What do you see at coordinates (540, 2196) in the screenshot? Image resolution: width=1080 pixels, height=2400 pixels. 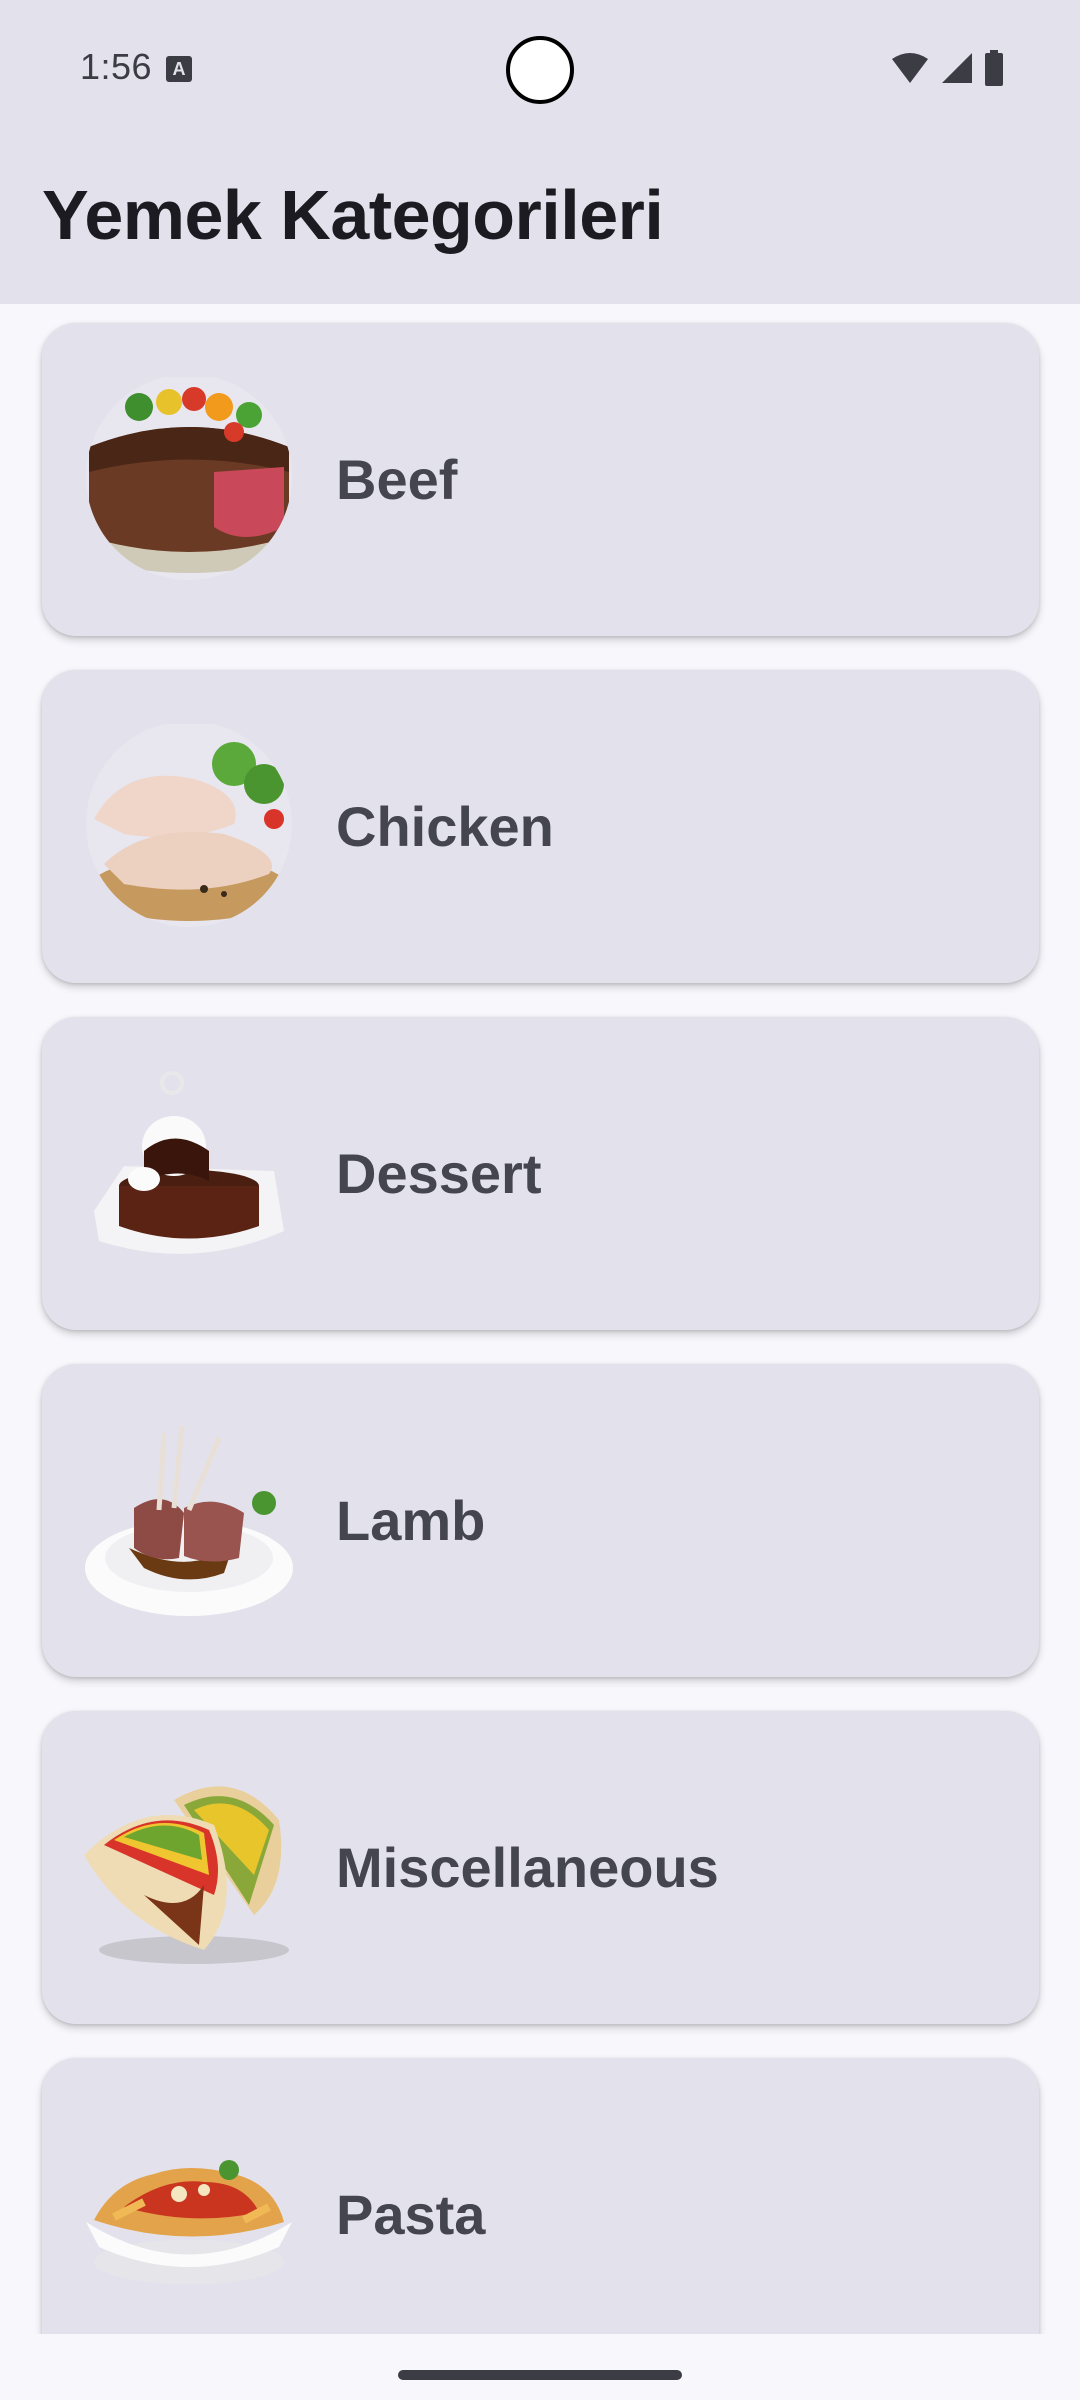 I see `category-card-pasta: Pasta` at bounding box center [540, 2196].